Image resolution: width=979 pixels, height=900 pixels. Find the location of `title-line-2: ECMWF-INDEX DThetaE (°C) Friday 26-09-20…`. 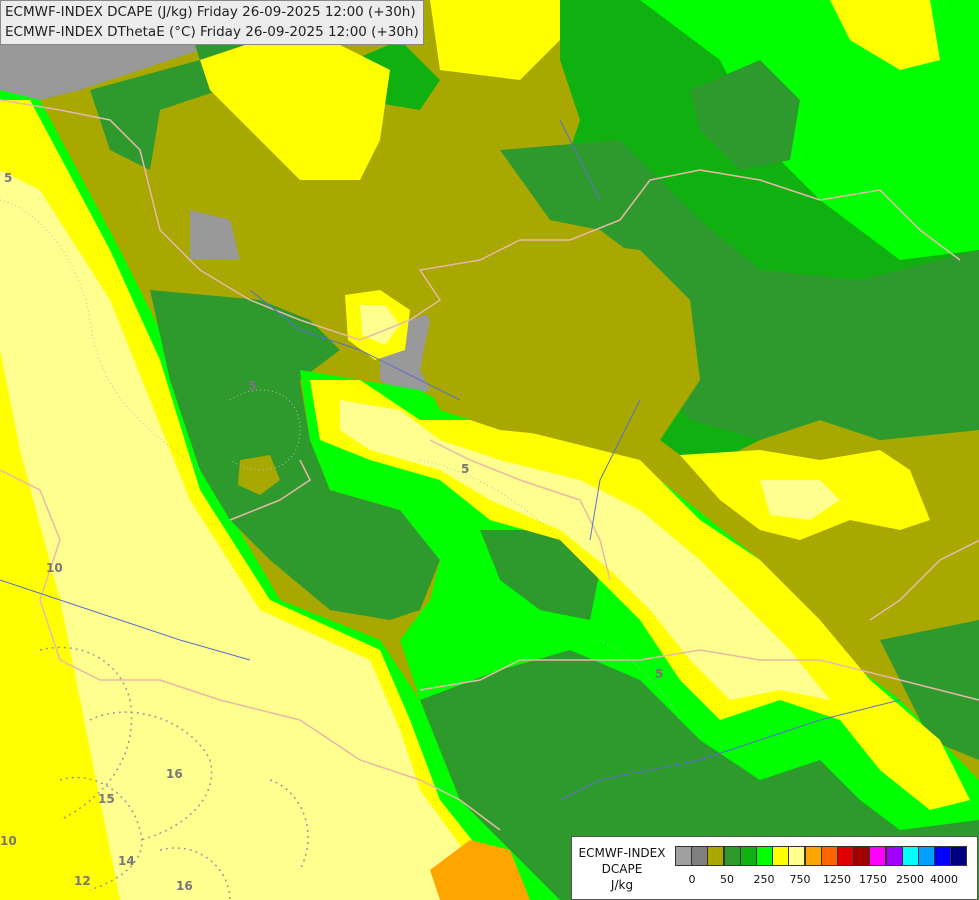

title-line-2: ECMWF-INDEX DThetaE (°C) Friday 26-09-20… is located at coordinates (212, 32).